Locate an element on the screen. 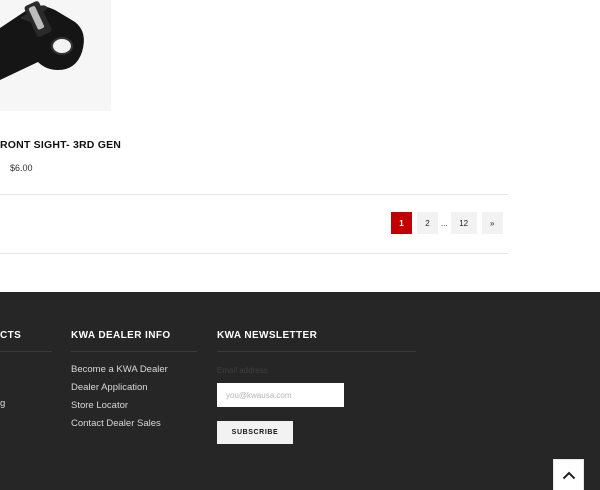  back-to-top-button is located at coordinates (568, 474).